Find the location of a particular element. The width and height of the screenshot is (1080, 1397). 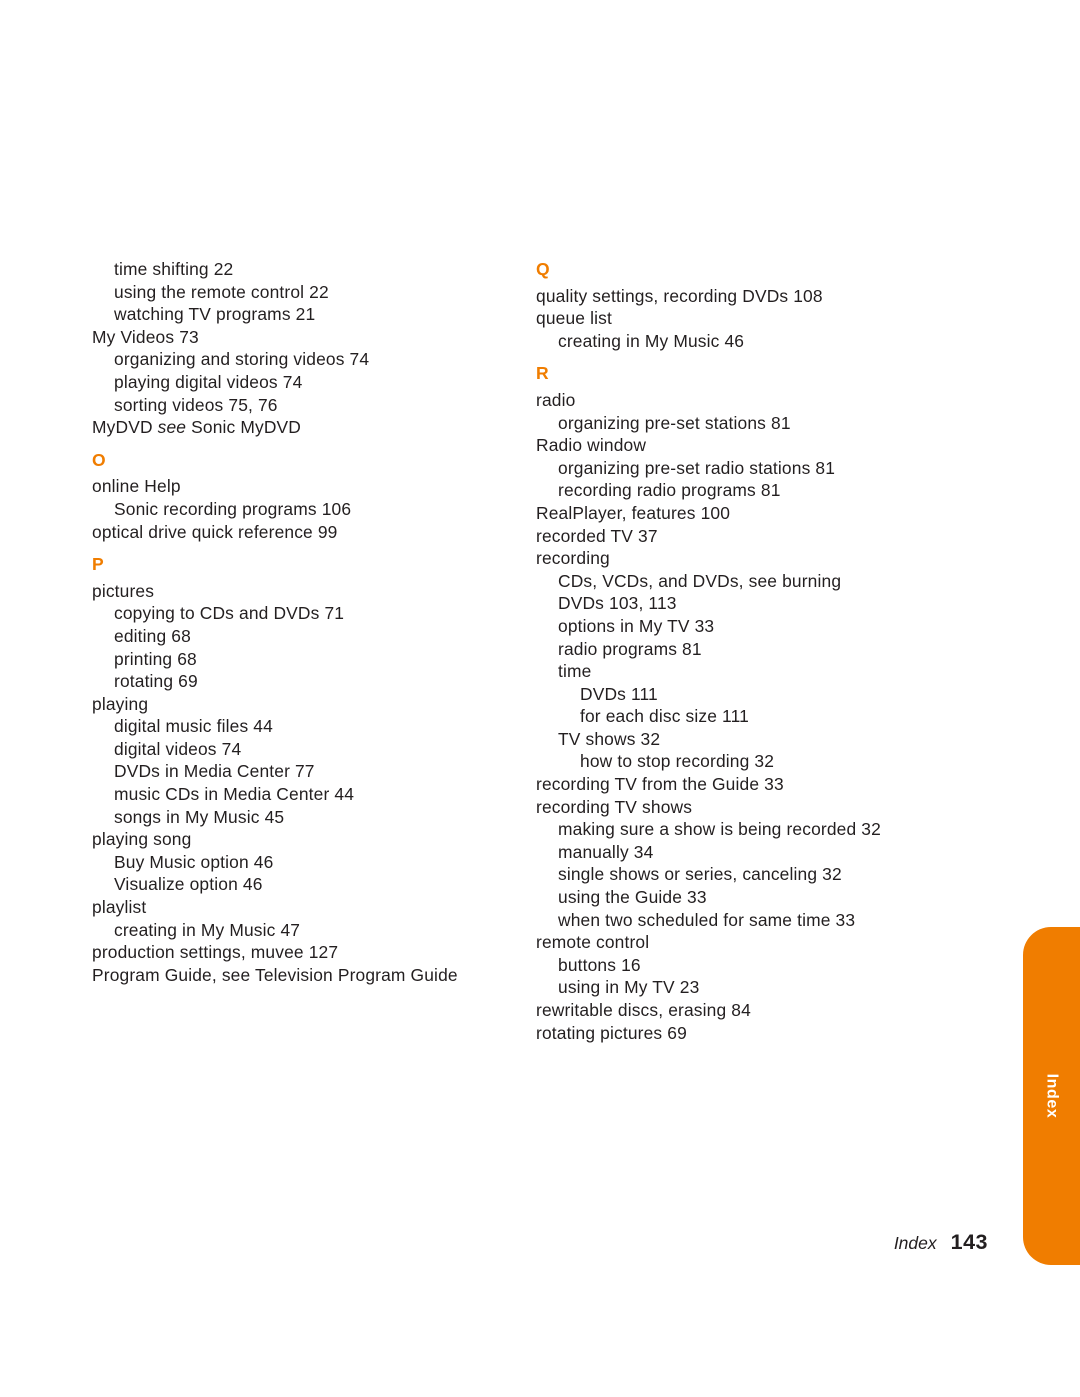

index-entry: Radio window is located at coordinates (591, 445).